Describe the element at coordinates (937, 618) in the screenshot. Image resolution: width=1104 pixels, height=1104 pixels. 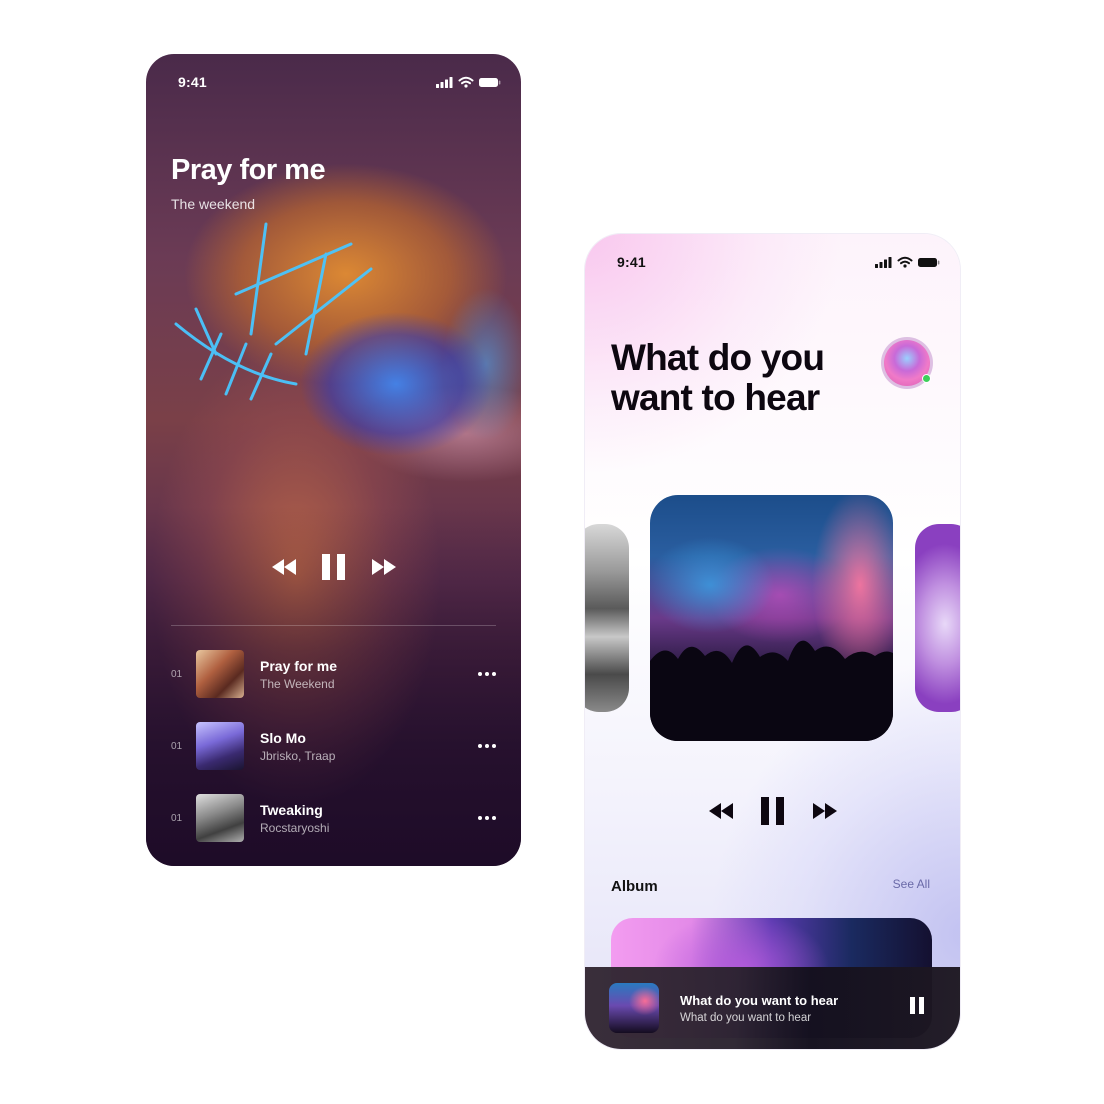
I see `carousel-next-cover` at that location.